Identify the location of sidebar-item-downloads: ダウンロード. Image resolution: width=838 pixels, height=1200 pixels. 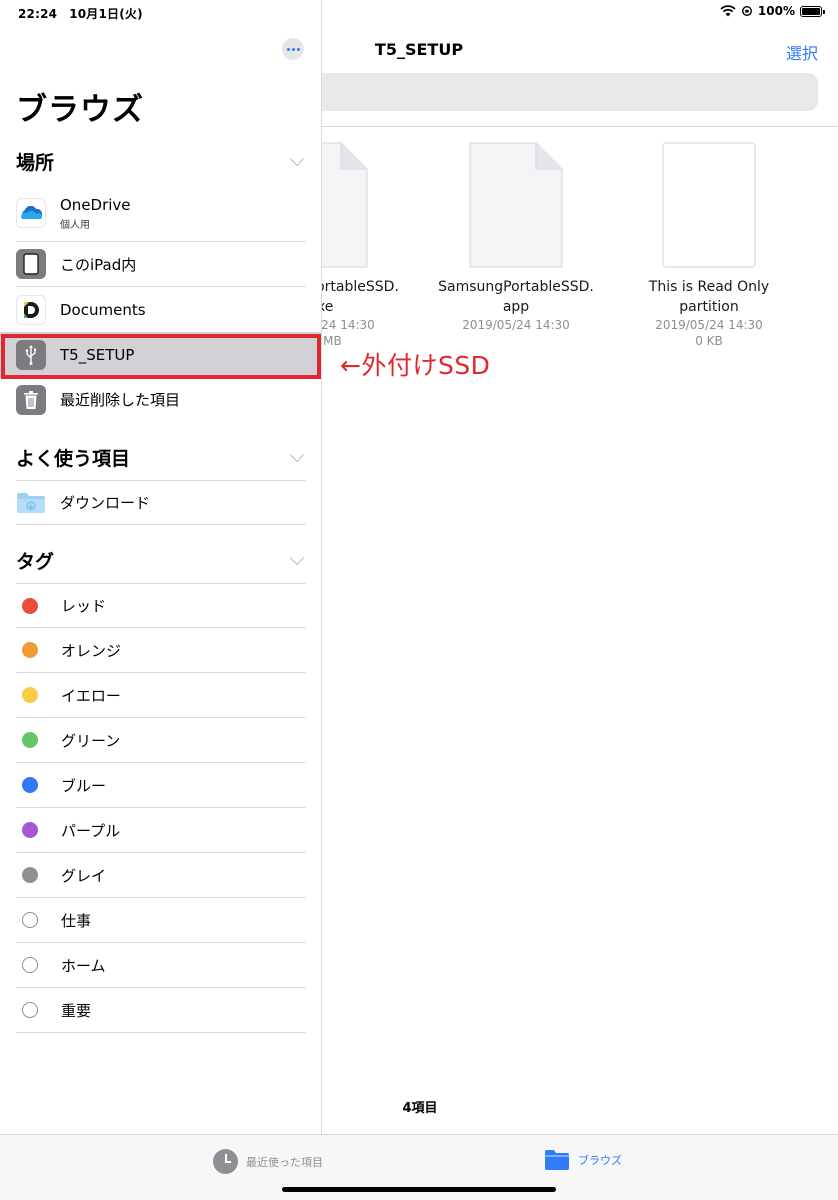
(161, 502).